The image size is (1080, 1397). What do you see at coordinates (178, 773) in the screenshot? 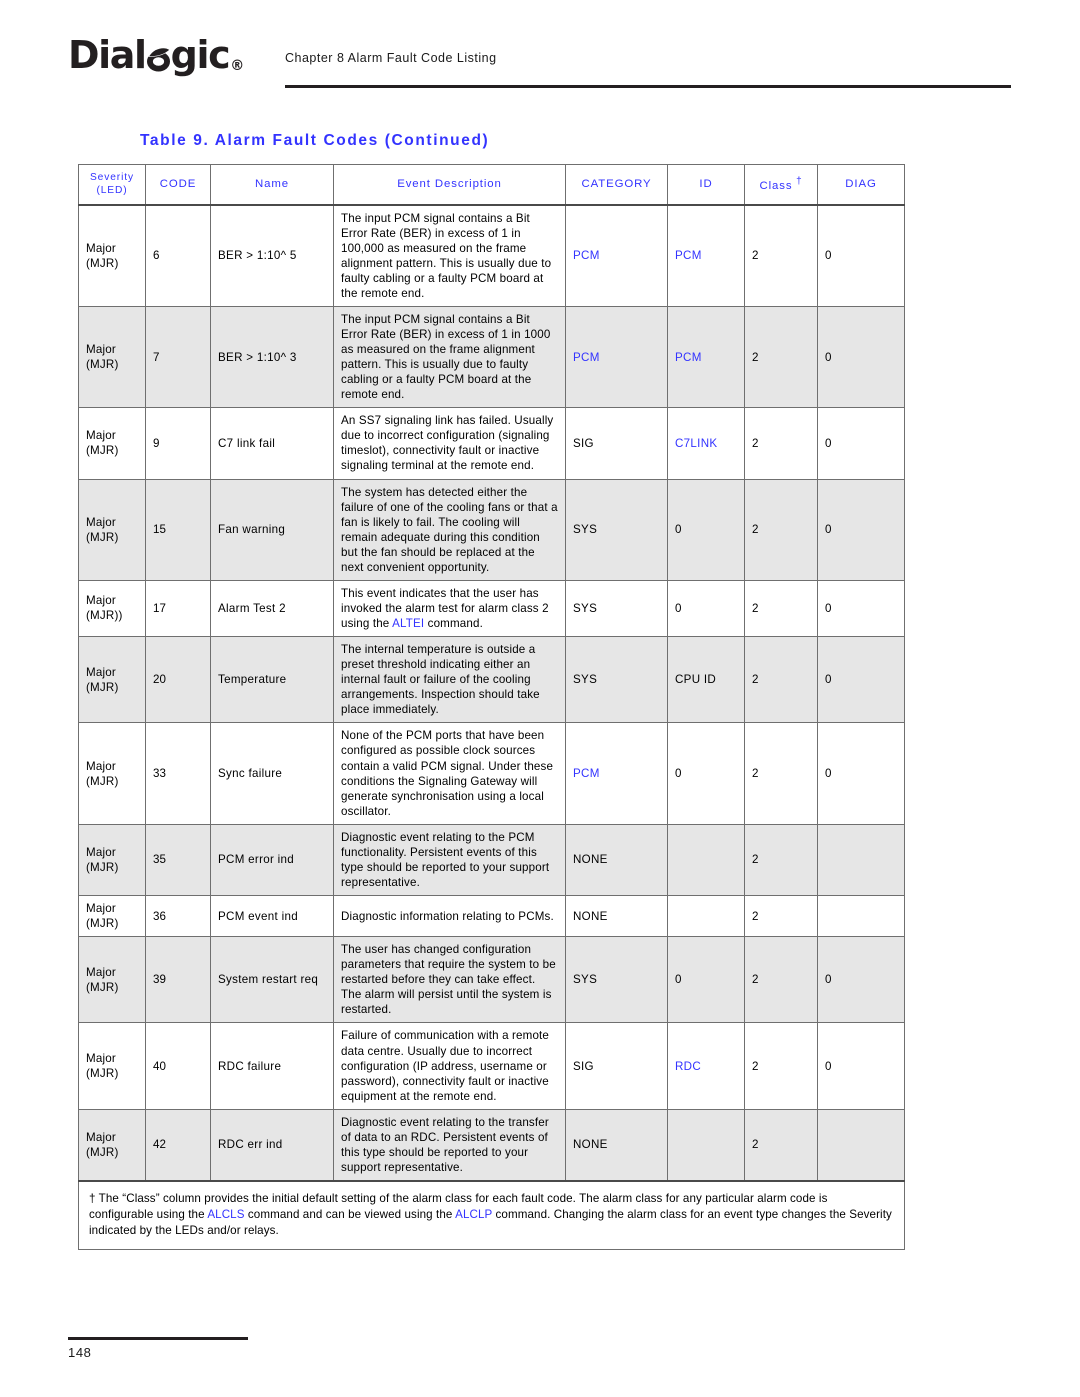
I see `cell-code: 33` at bounding box center [178, 773].